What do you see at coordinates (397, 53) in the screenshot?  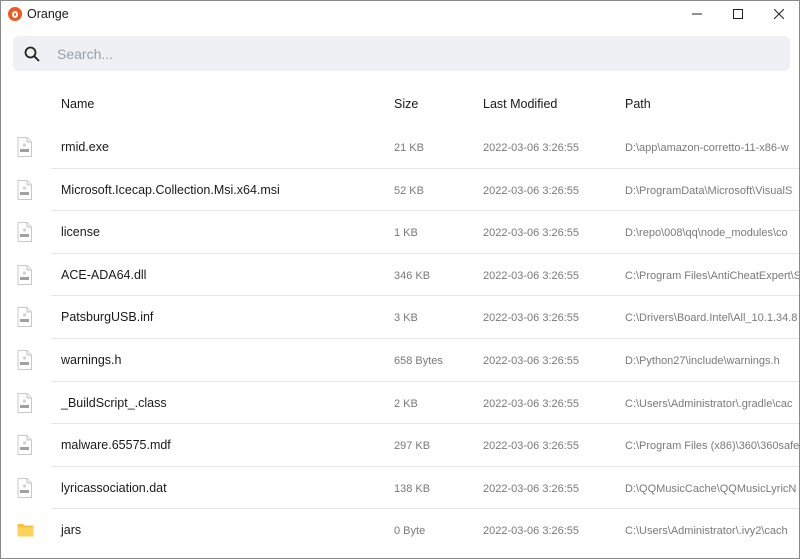 I see `search-input` at bounding box center [397, 53].